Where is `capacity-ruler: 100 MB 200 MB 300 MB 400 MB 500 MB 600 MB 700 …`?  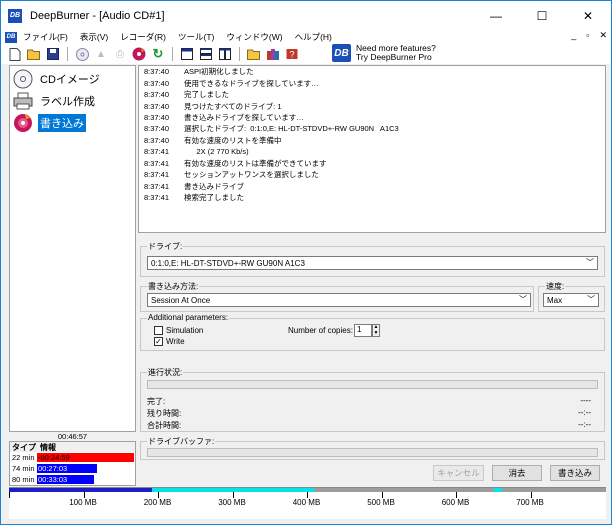
capacity-ruler: 100 MB 200 MB 300 MB 400 MB 500 MB 600 MB 700 … is located at coordinates (307, 503).